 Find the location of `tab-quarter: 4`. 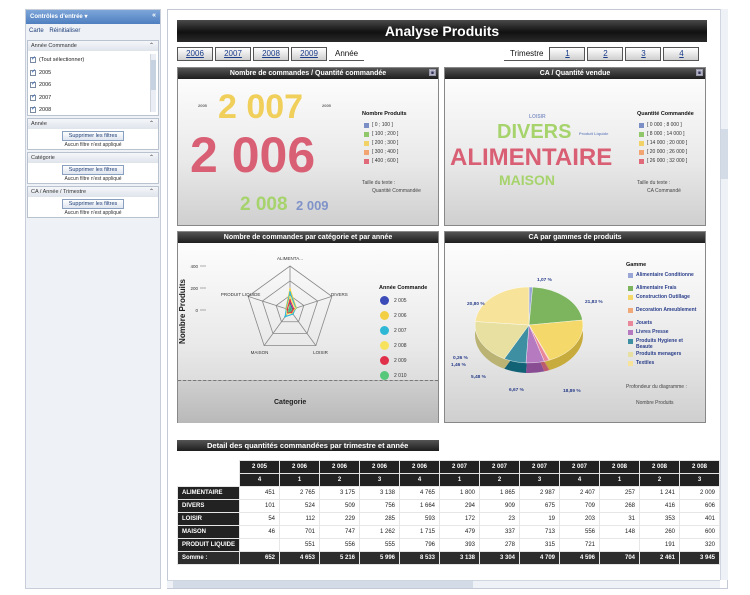

tab-quarter: 4 is located at coordinates (681, 54).